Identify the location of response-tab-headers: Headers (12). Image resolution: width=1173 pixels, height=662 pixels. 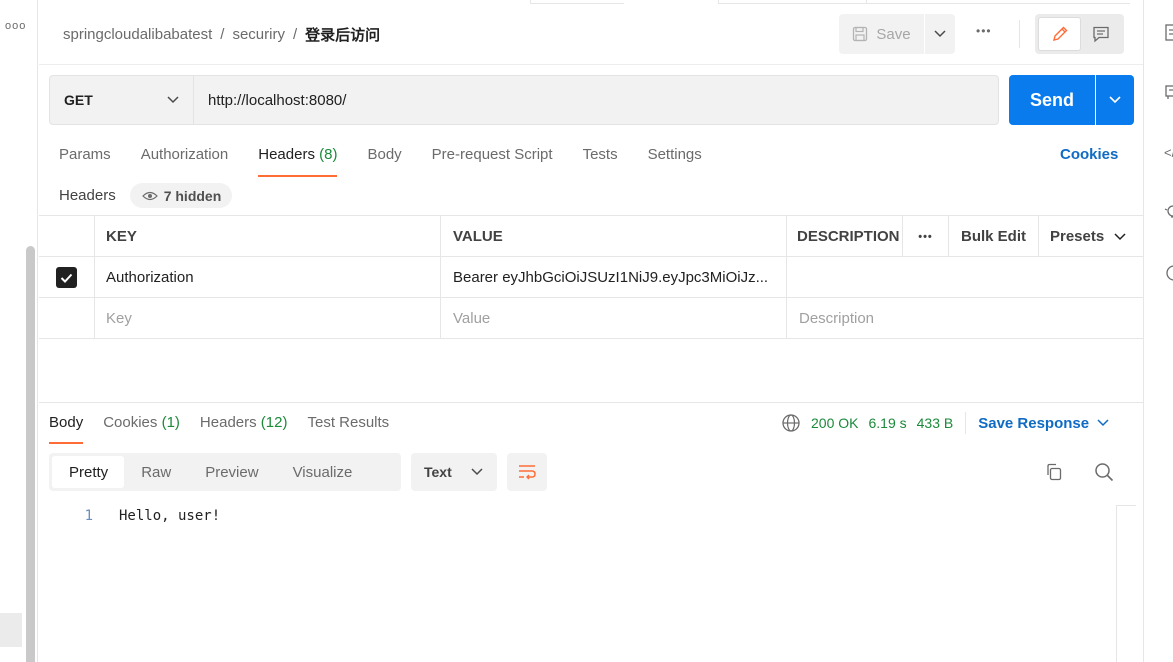
(244, 428).